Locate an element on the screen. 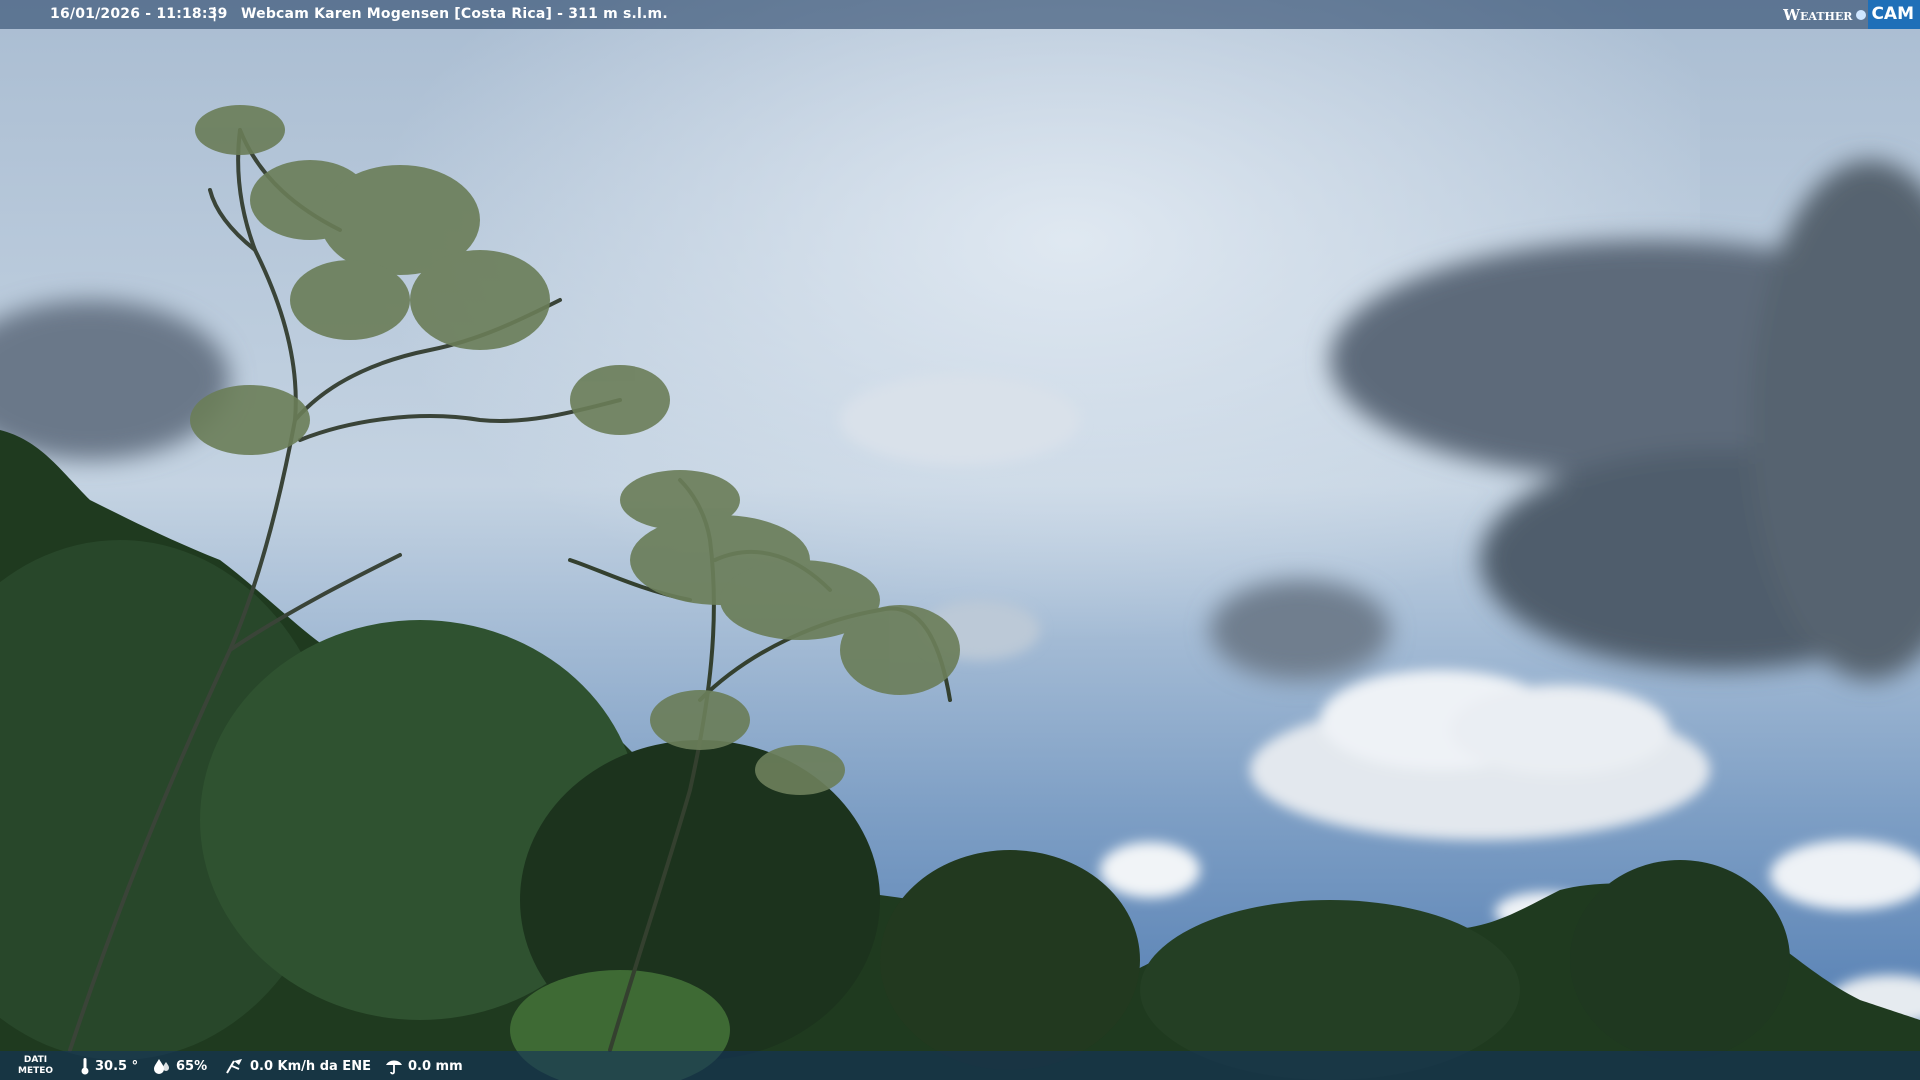 This screenshot has height=1080, width=1920. rain-icon is located at coordinates (394, 1067).